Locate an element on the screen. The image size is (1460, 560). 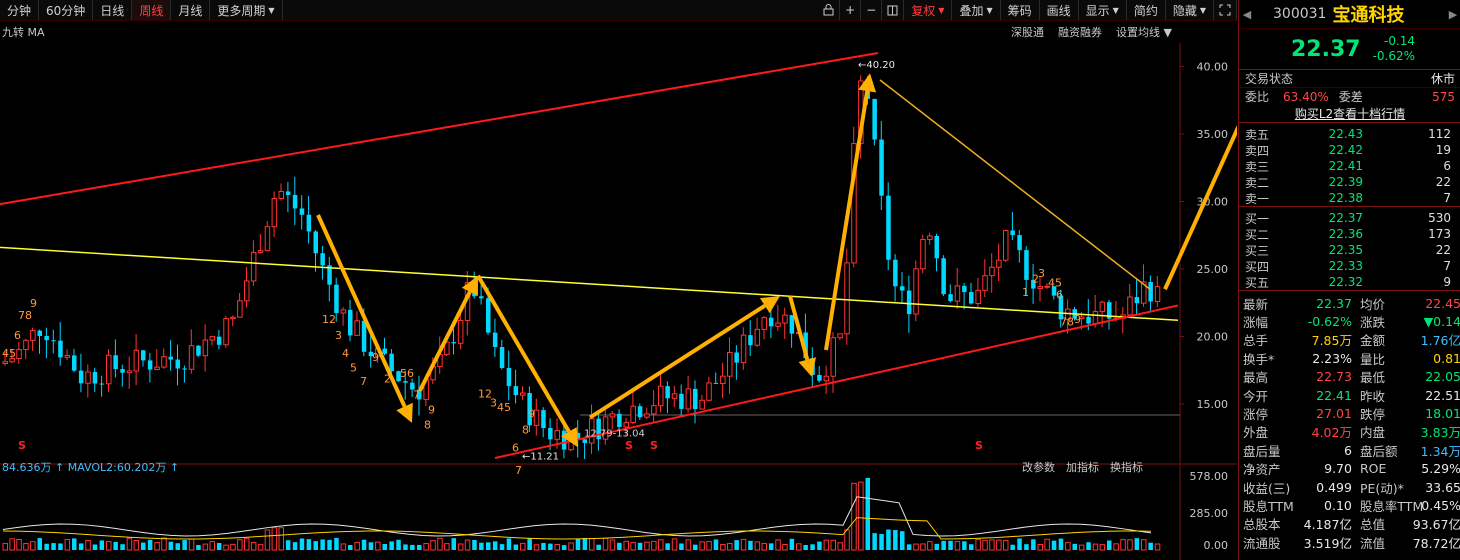
period-tab-3: 周线 is located at coordinates (152, 10).